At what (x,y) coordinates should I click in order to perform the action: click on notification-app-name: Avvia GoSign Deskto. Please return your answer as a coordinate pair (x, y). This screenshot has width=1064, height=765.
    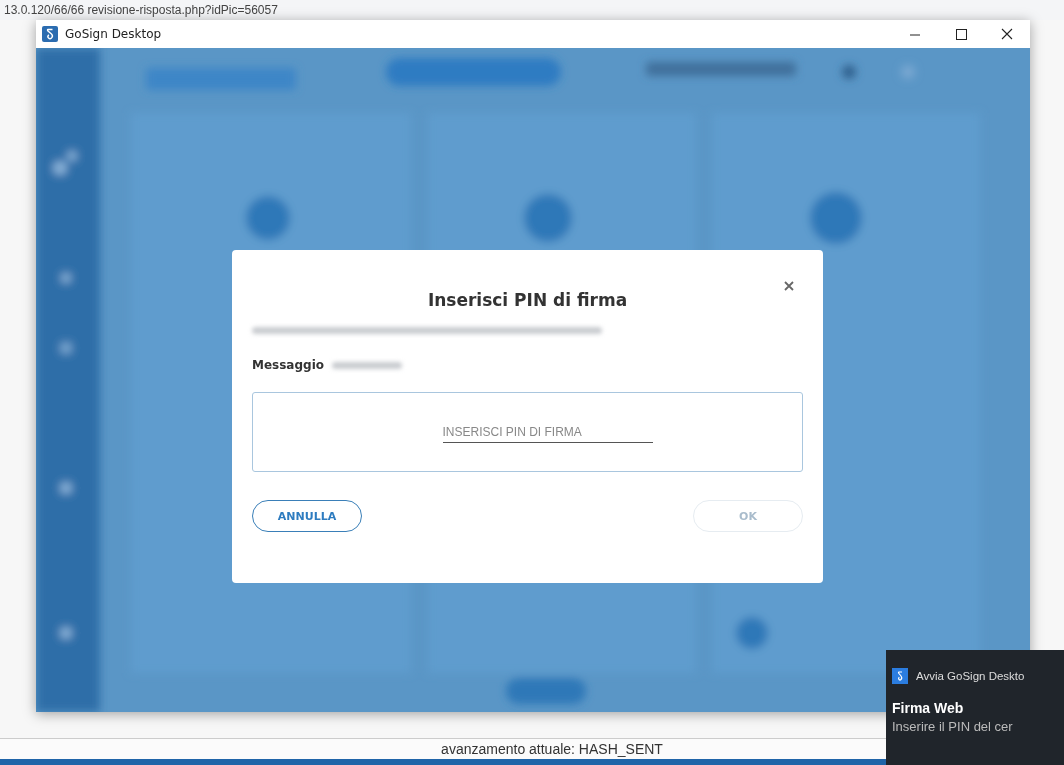
    Looking at the image, I should click on (970, 676).